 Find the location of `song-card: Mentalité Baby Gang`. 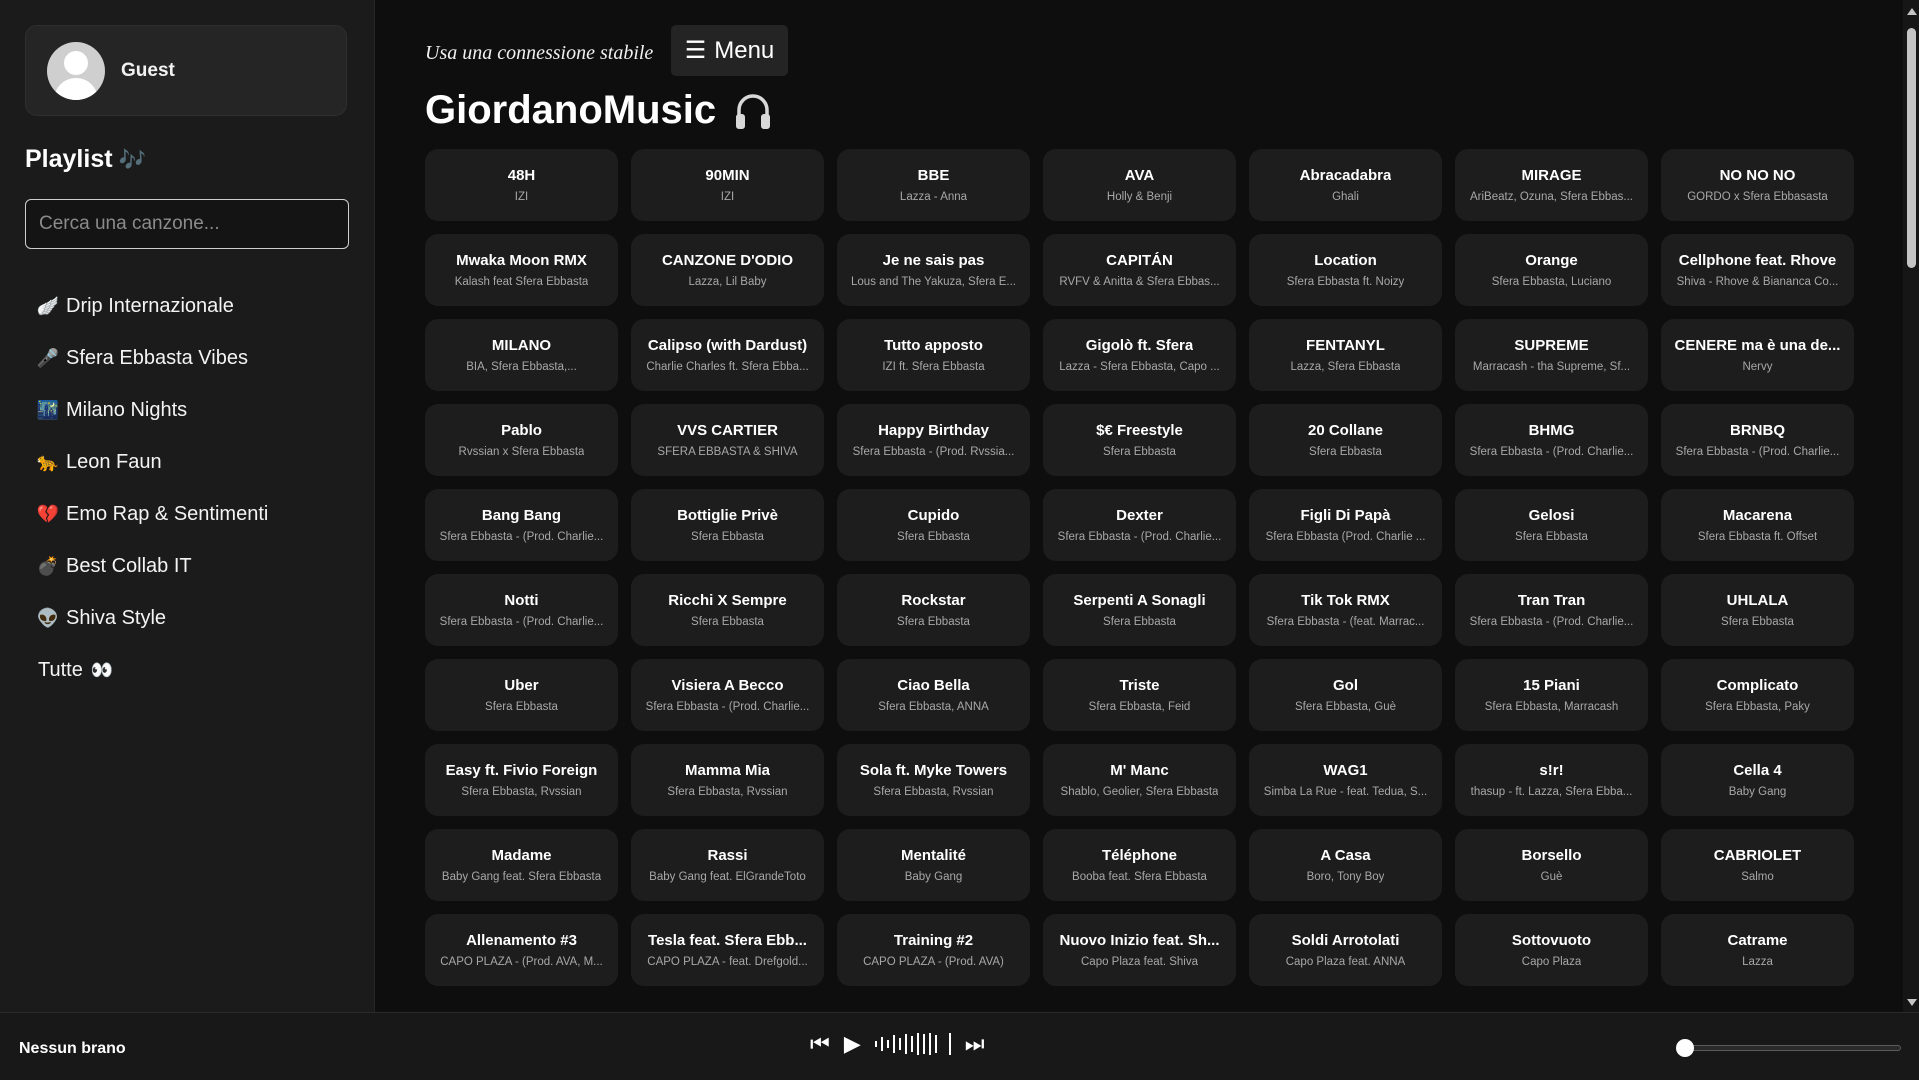

song-card: Mentalité Baby Gang is located at coordinates (933, 865).